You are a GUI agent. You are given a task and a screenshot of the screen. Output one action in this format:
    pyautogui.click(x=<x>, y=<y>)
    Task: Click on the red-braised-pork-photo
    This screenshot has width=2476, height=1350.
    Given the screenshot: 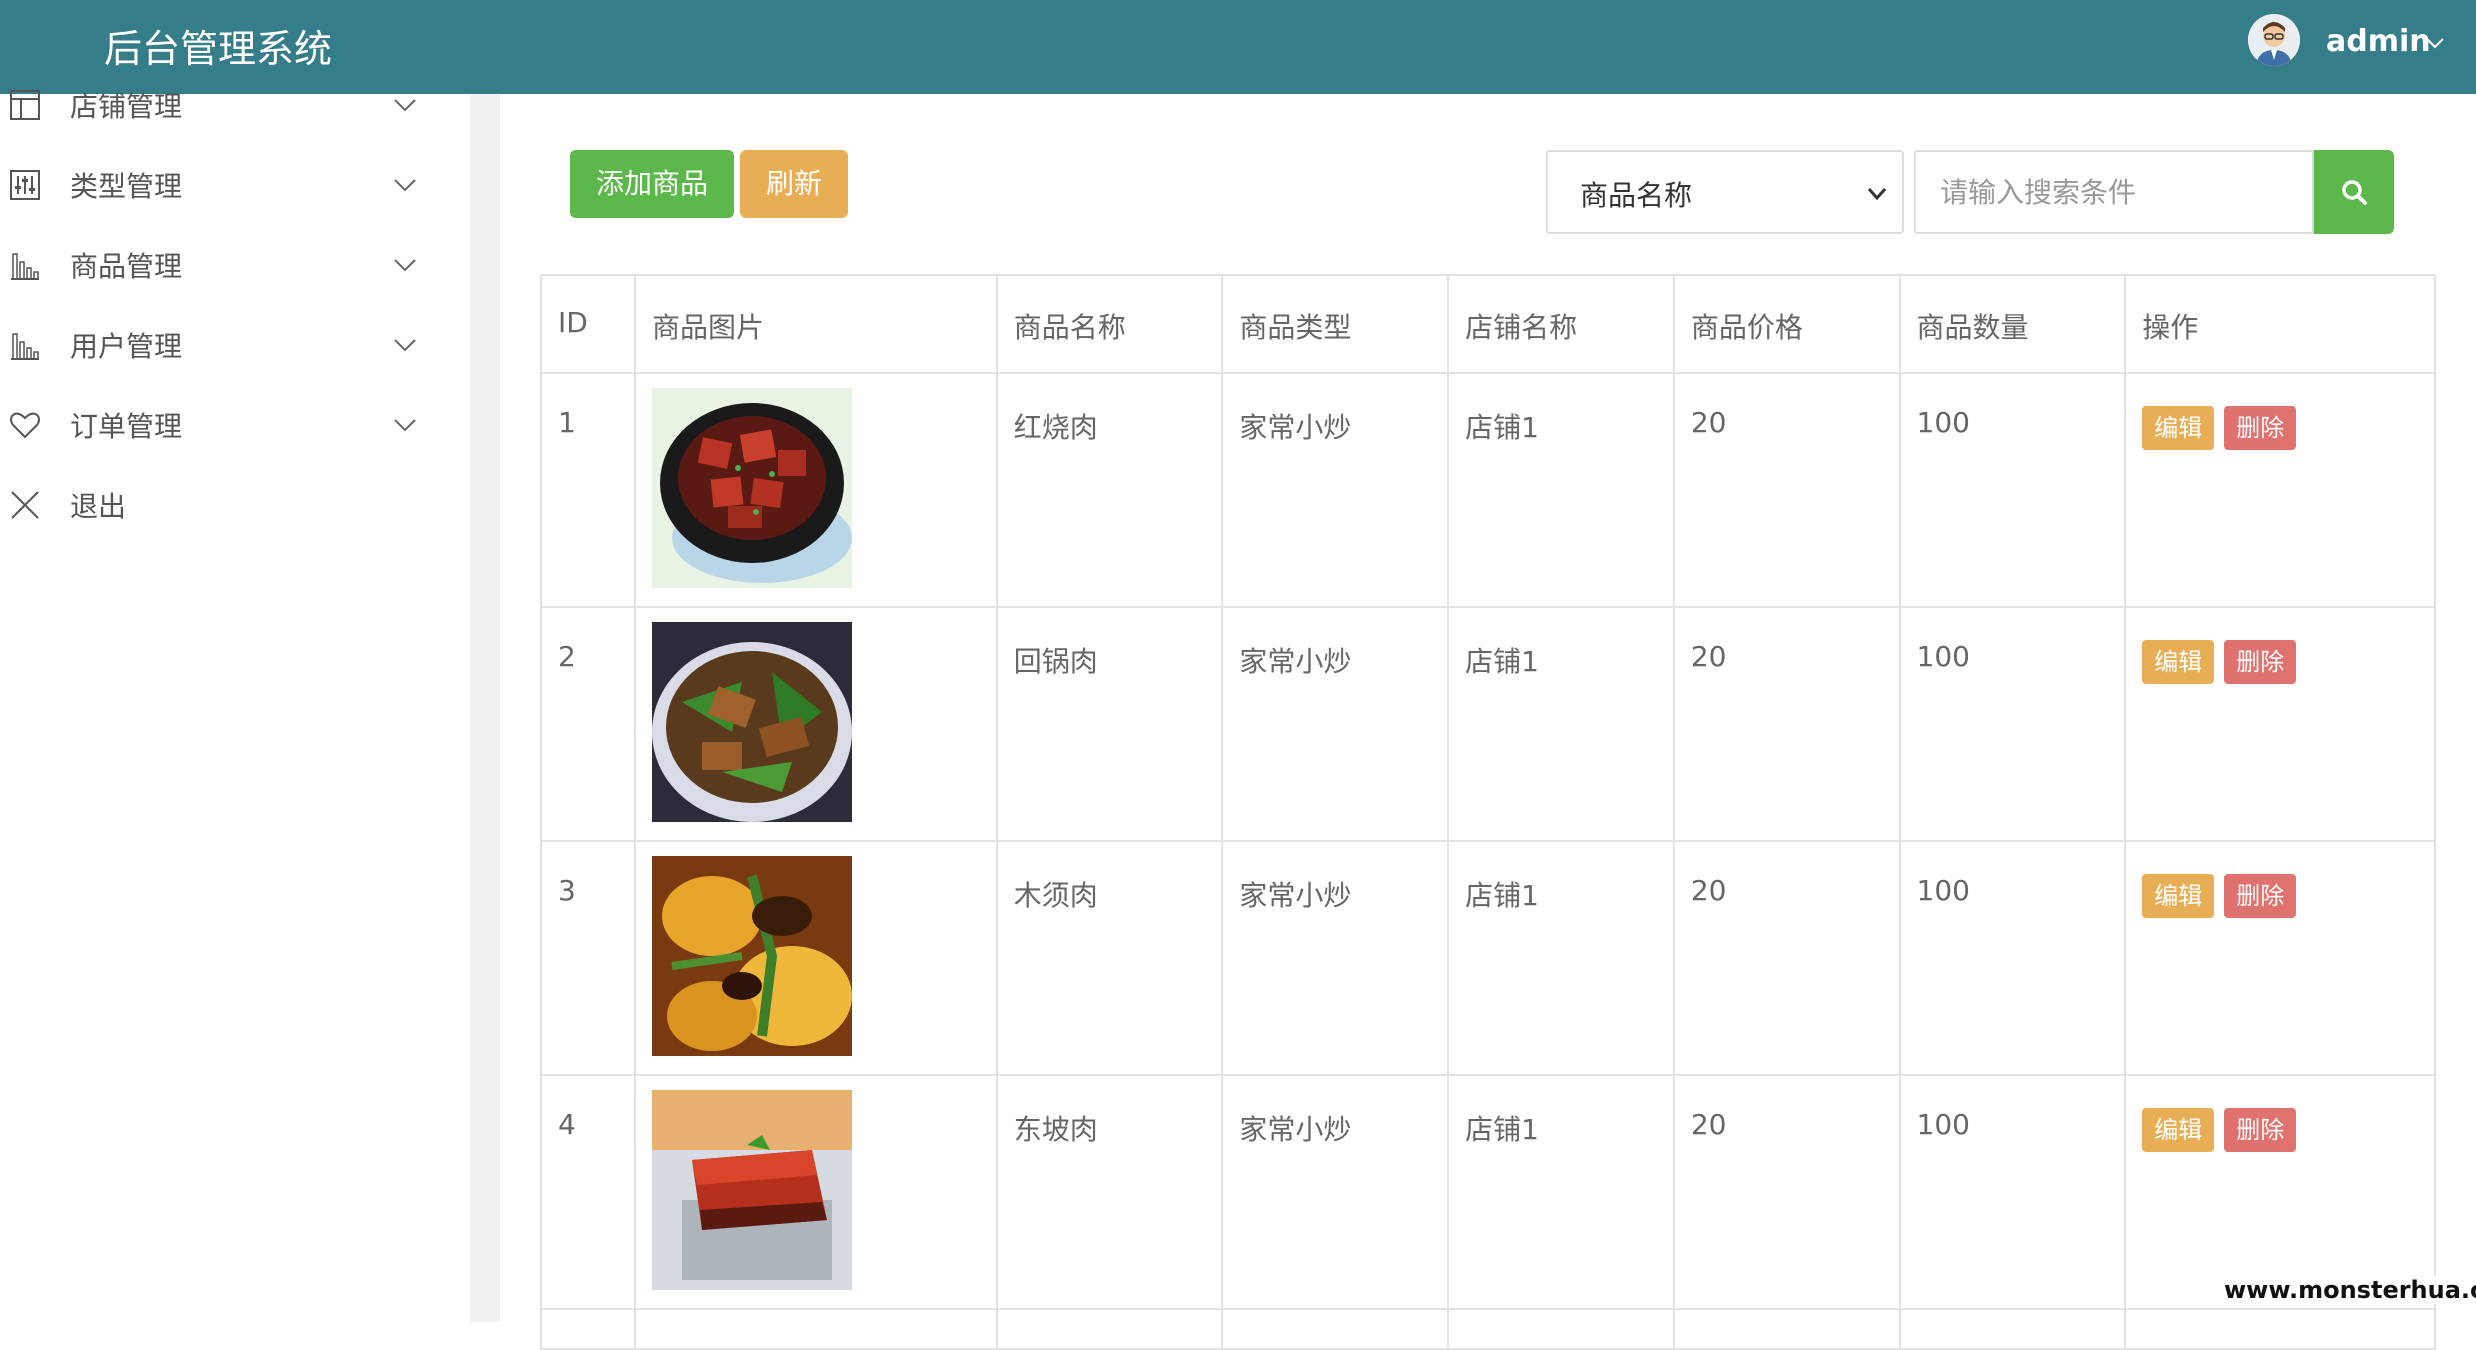 What is the action you would take?
    pyautogui.click(x=751, y=488)
    